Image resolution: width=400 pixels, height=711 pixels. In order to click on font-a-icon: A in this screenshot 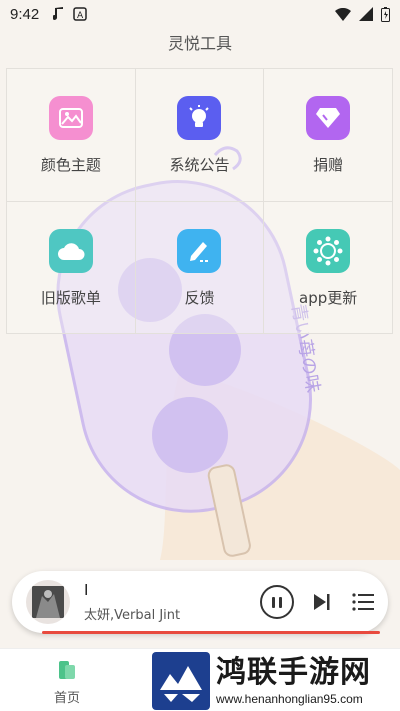, I will do `click(80, 14)`.